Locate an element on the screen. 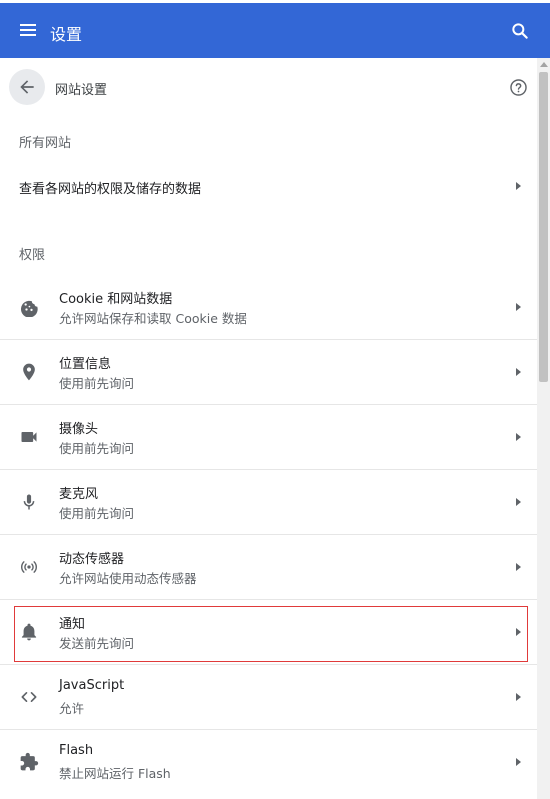 The height and width of the screenshot is (799, 550). microphone-icon is located at coordinates (29, 502).